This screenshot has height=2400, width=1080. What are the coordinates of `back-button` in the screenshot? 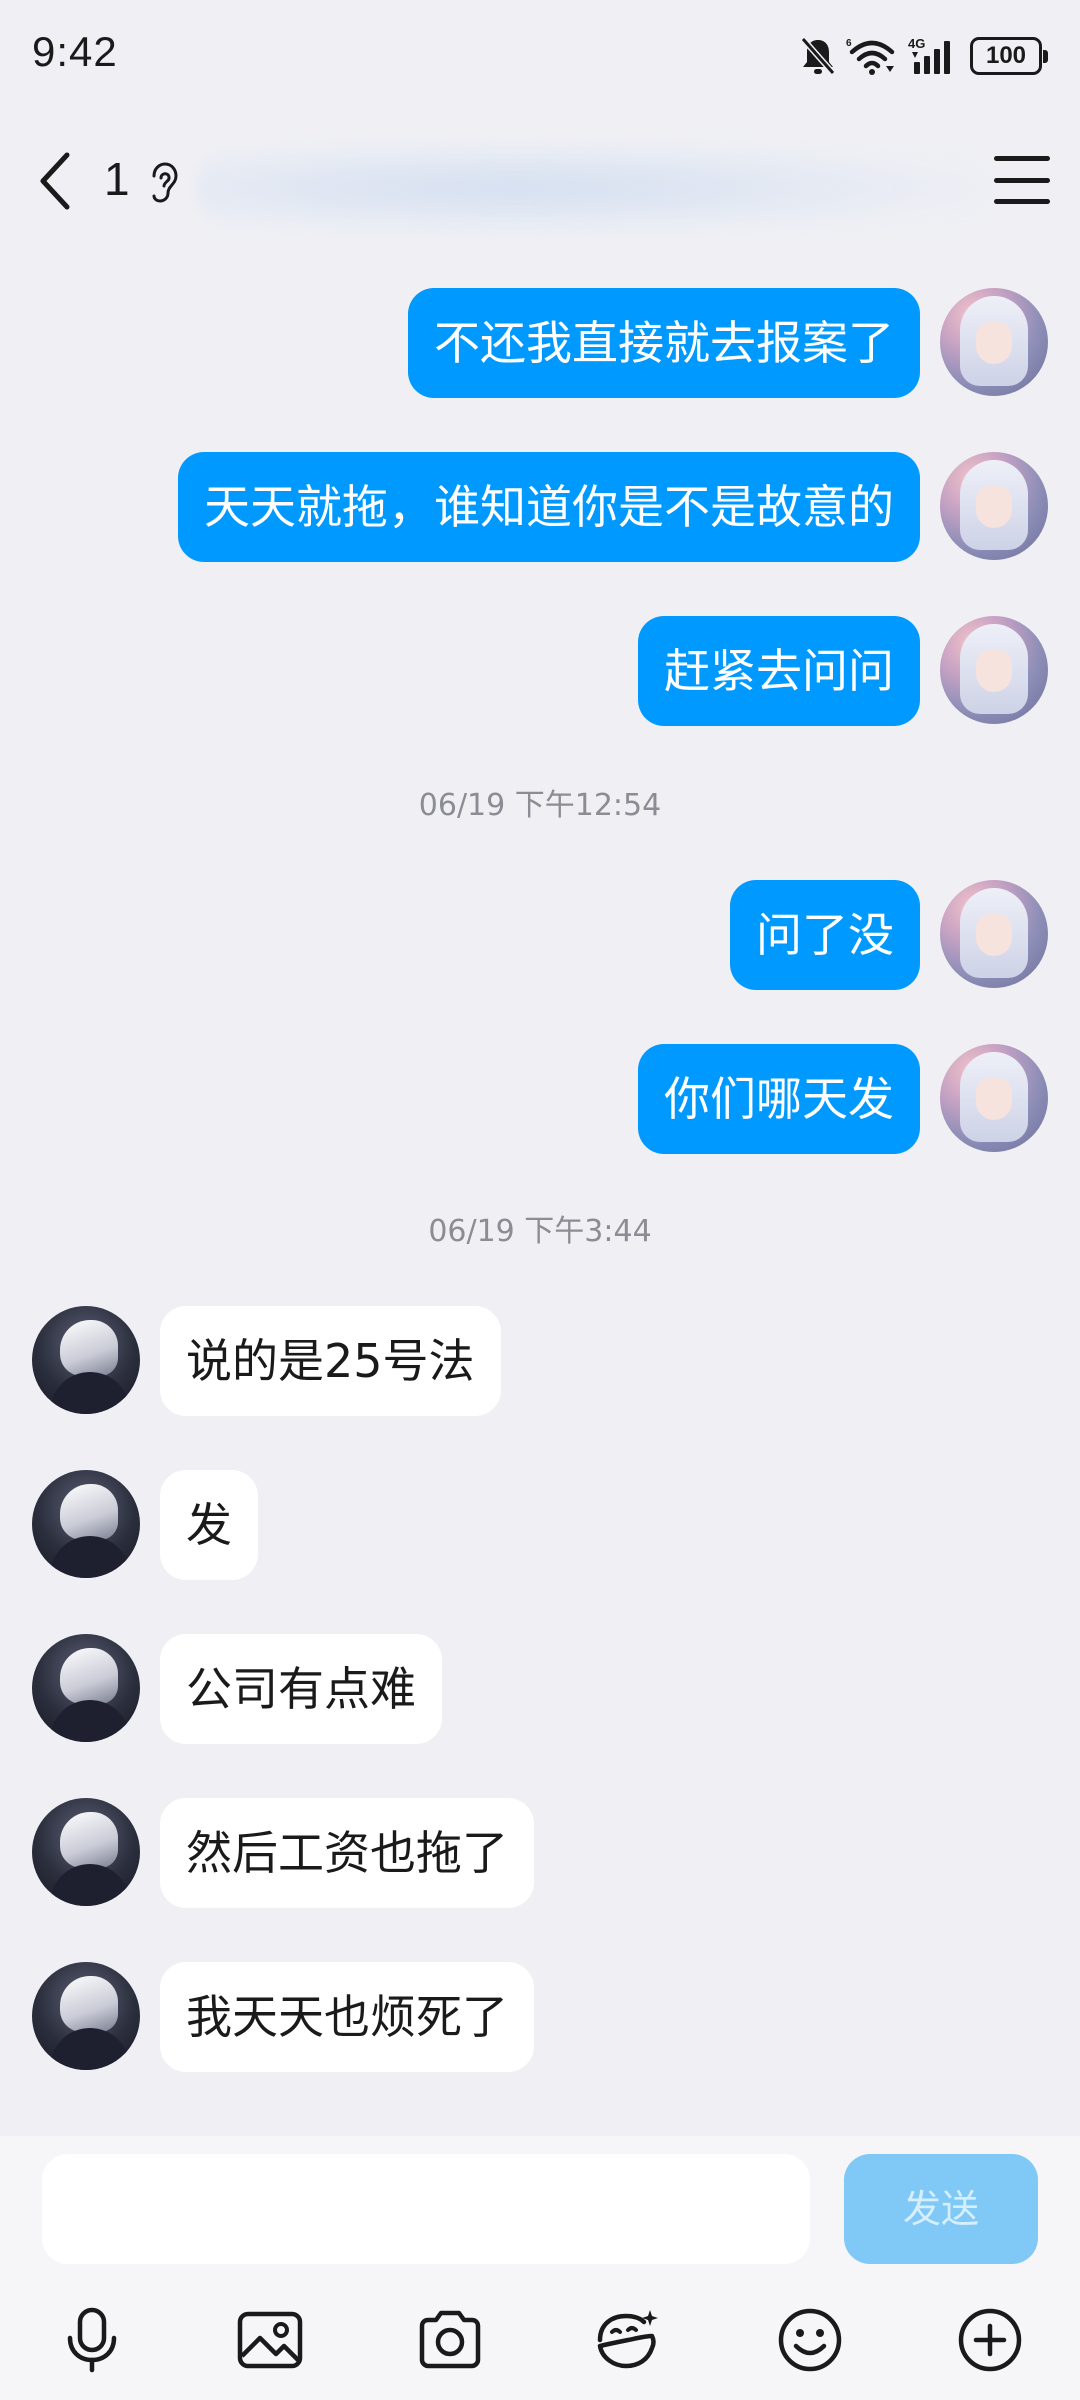 It's located at (55, 181).